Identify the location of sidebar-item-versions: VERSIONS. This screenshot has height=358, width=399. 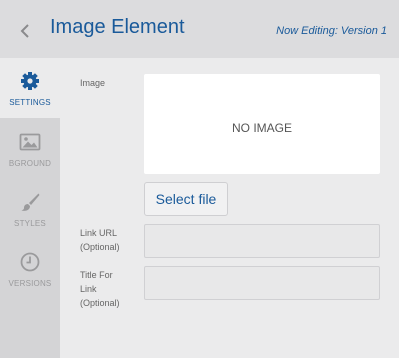
(30, 269).